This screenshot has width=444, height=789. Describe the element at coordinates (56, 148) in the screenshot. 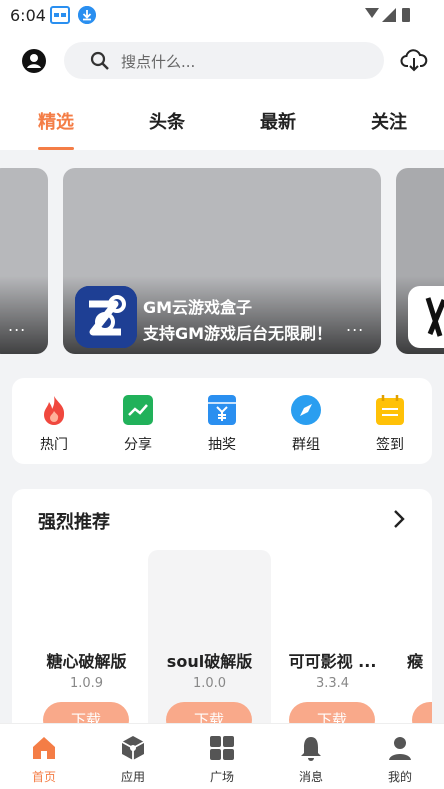

I see `tab-indicator` at that location.